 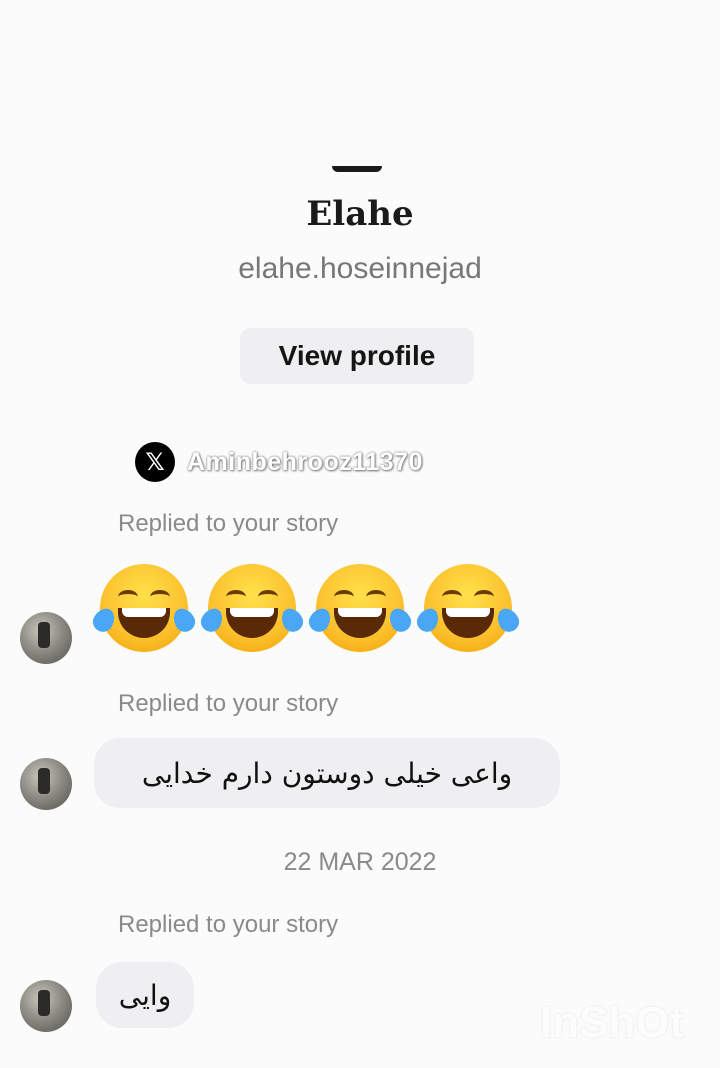 I want to click on view-profile-button: View profile, so click(x=357, y=356).